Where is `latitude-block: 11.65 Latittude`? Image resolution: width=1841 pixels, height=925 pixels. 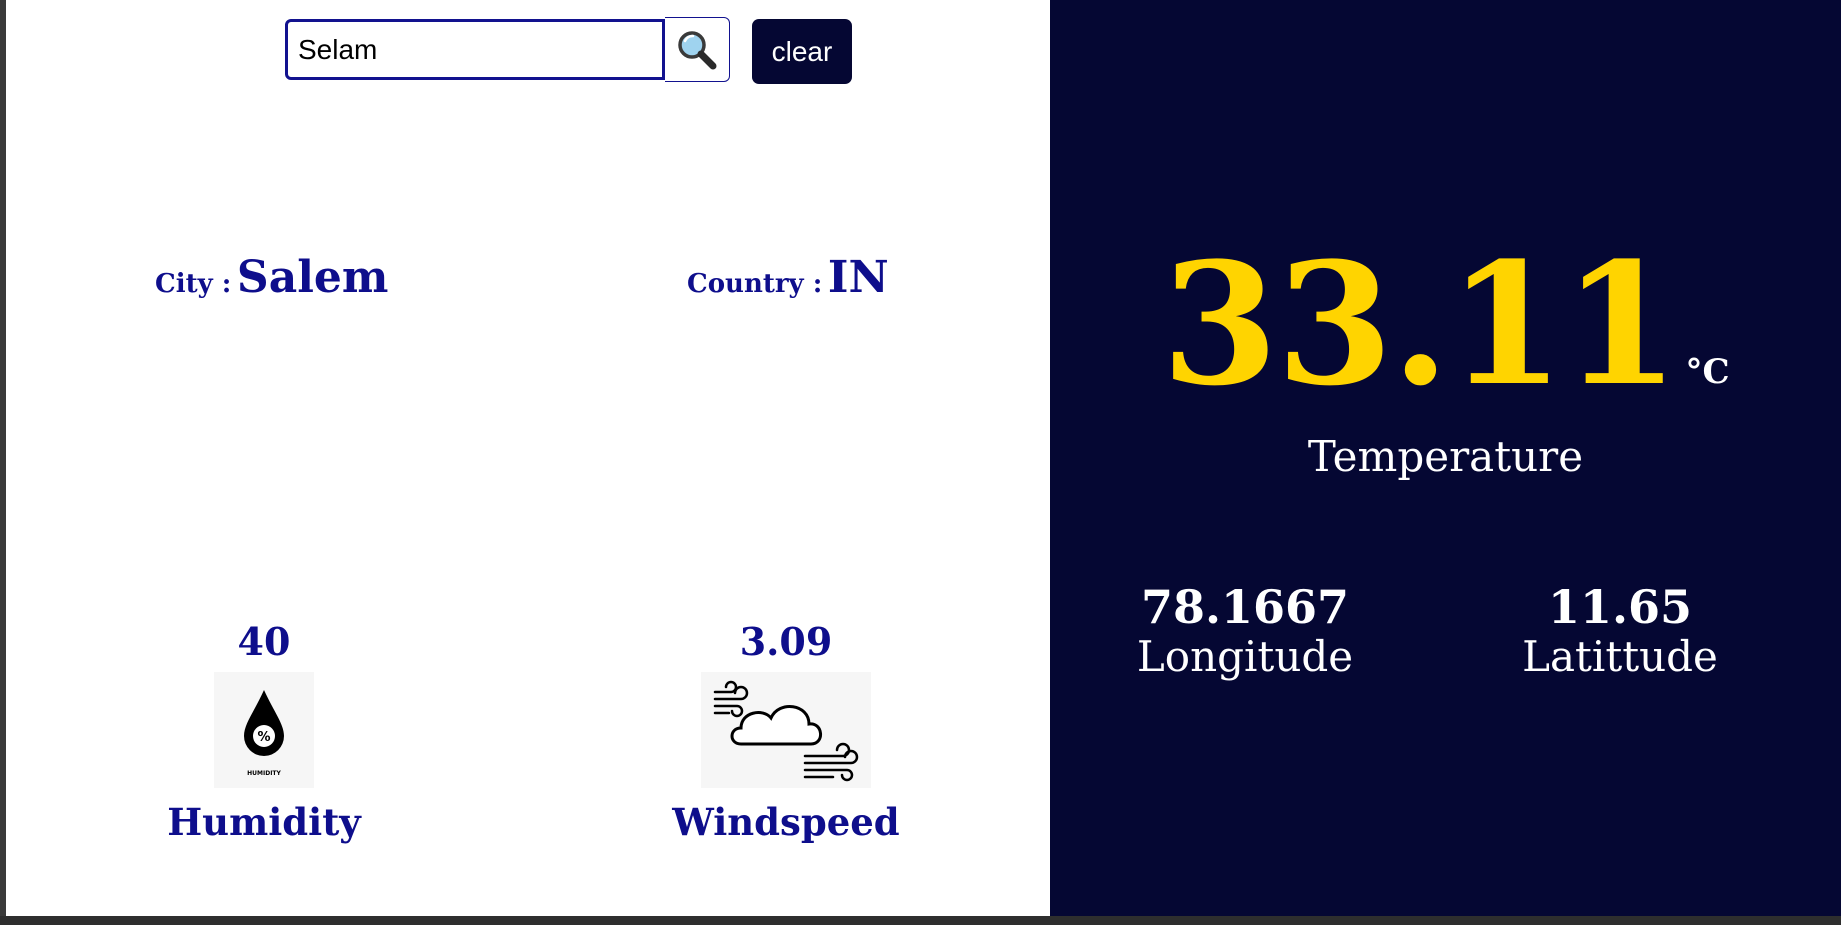
latitude-block: 11.65 Latittude is located at coordinates (1620, 630).